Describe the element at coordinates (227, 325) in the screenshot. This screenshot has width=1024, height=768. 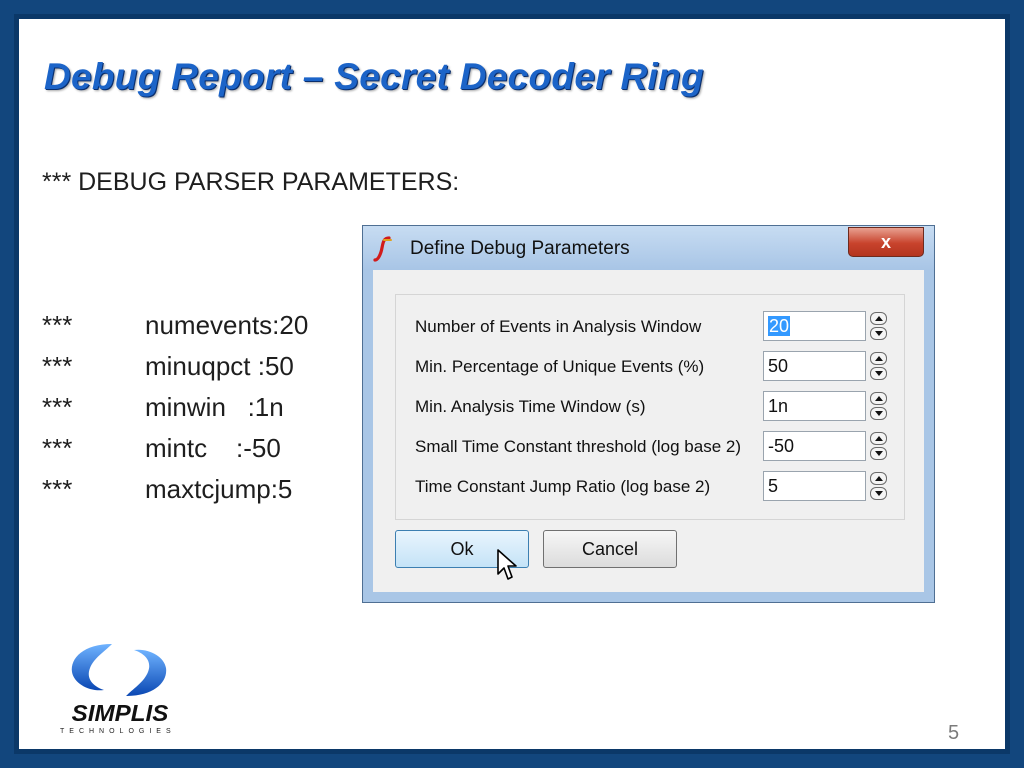
I see `param-text: numevents:20` at that location.